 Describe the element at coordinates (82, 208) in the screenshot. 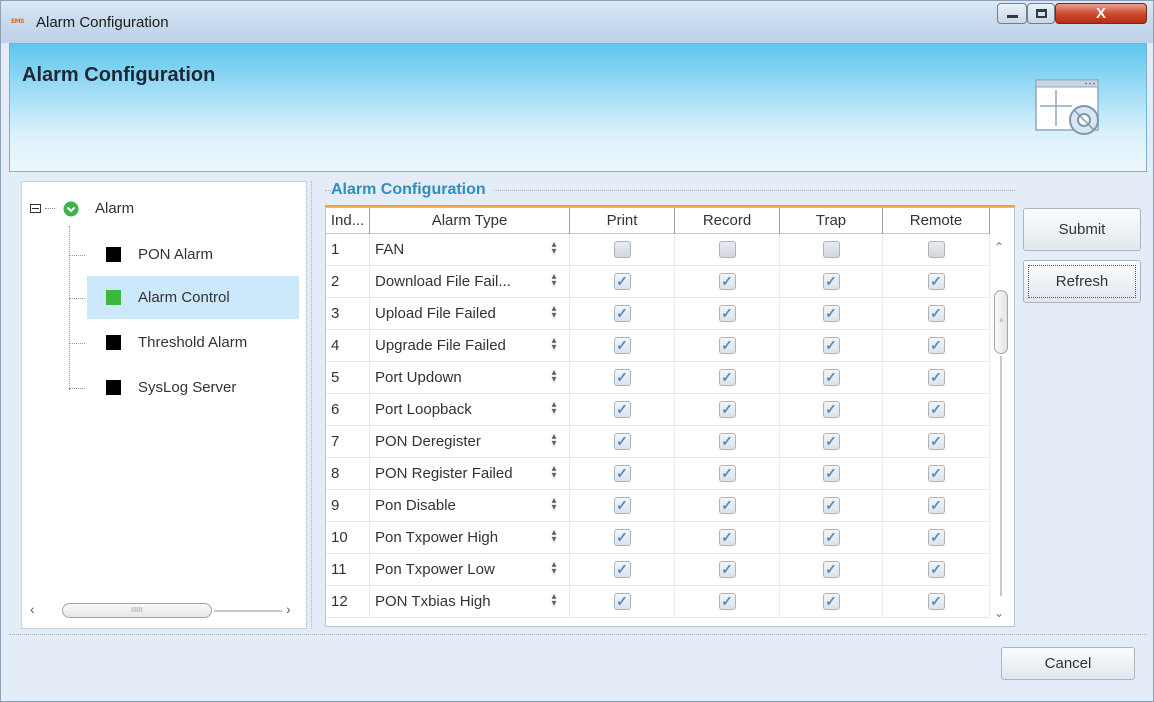

I see `tree-root-alarm: Alarm` at that location.